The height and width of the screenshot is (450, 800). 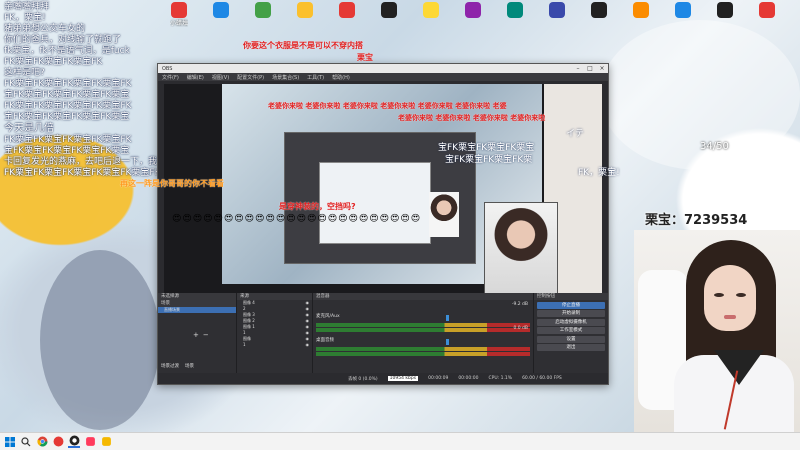 What do you see at coordinates (90, 442) in the screenshot?
I see `app-red2-icon` at bounding box center [90, 442].